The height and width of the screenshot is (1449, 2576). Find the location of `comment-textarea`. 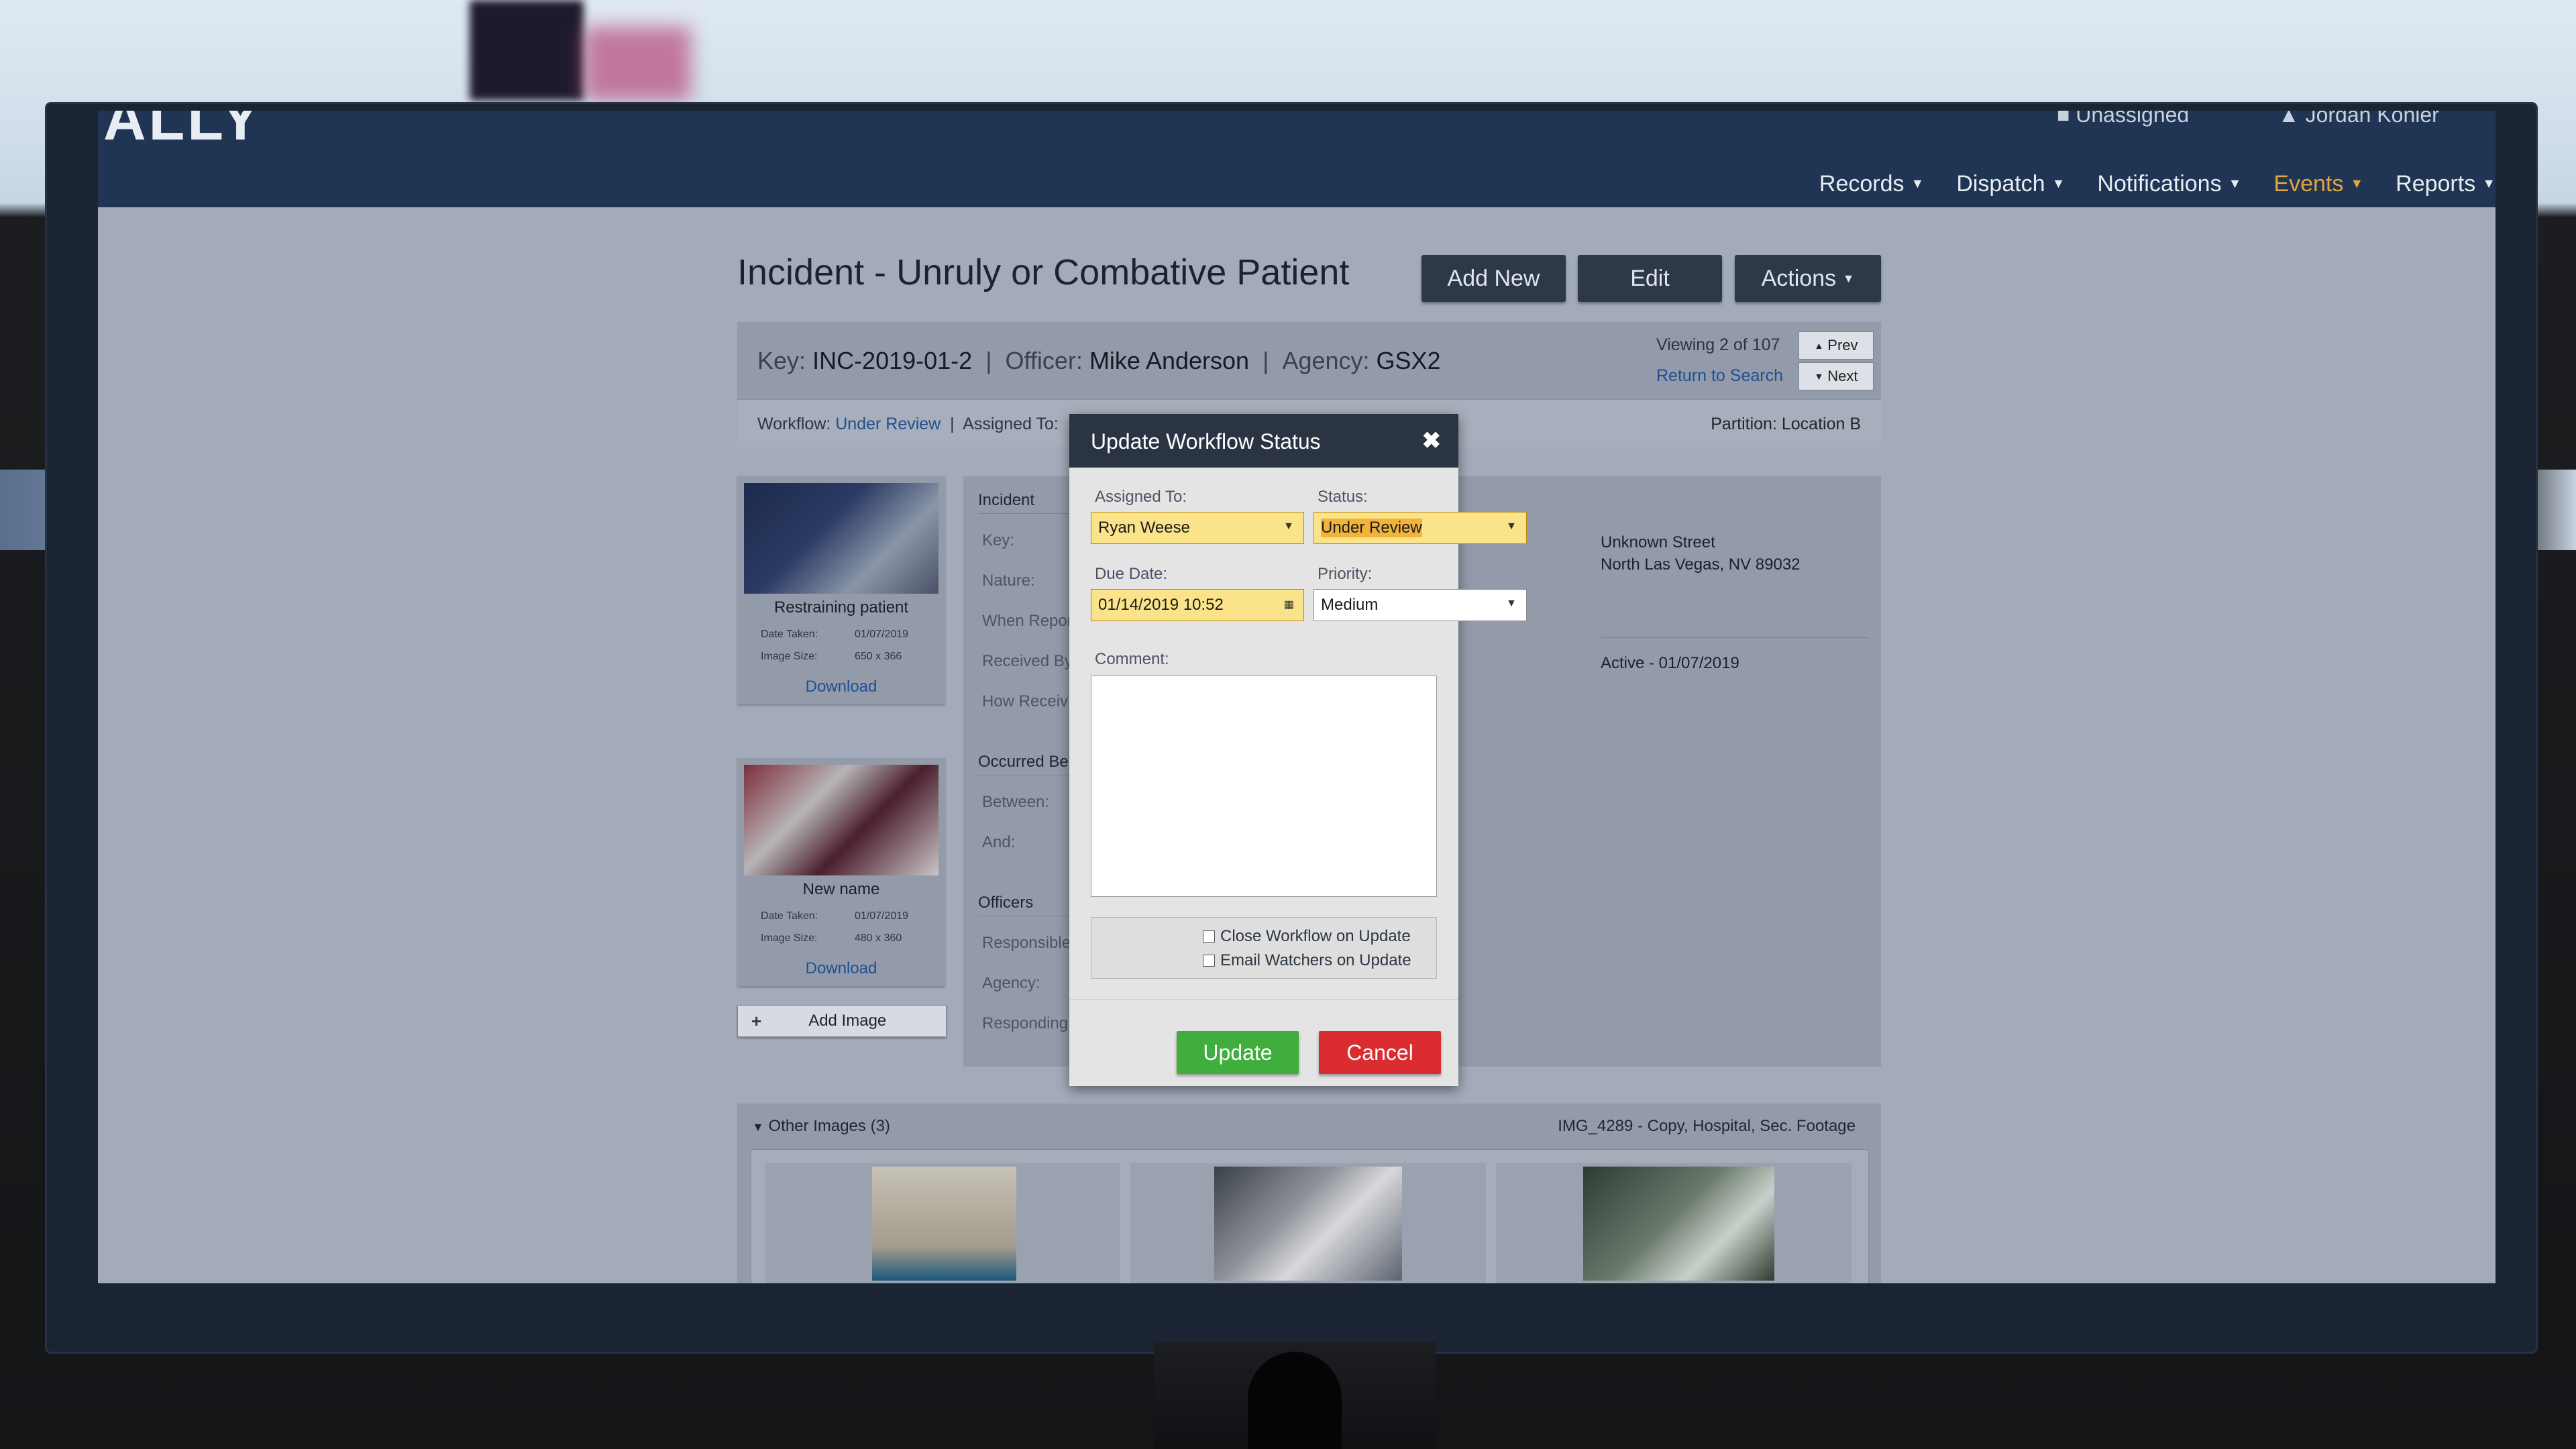

comment-textarea is located at coordinates (1264, 786).